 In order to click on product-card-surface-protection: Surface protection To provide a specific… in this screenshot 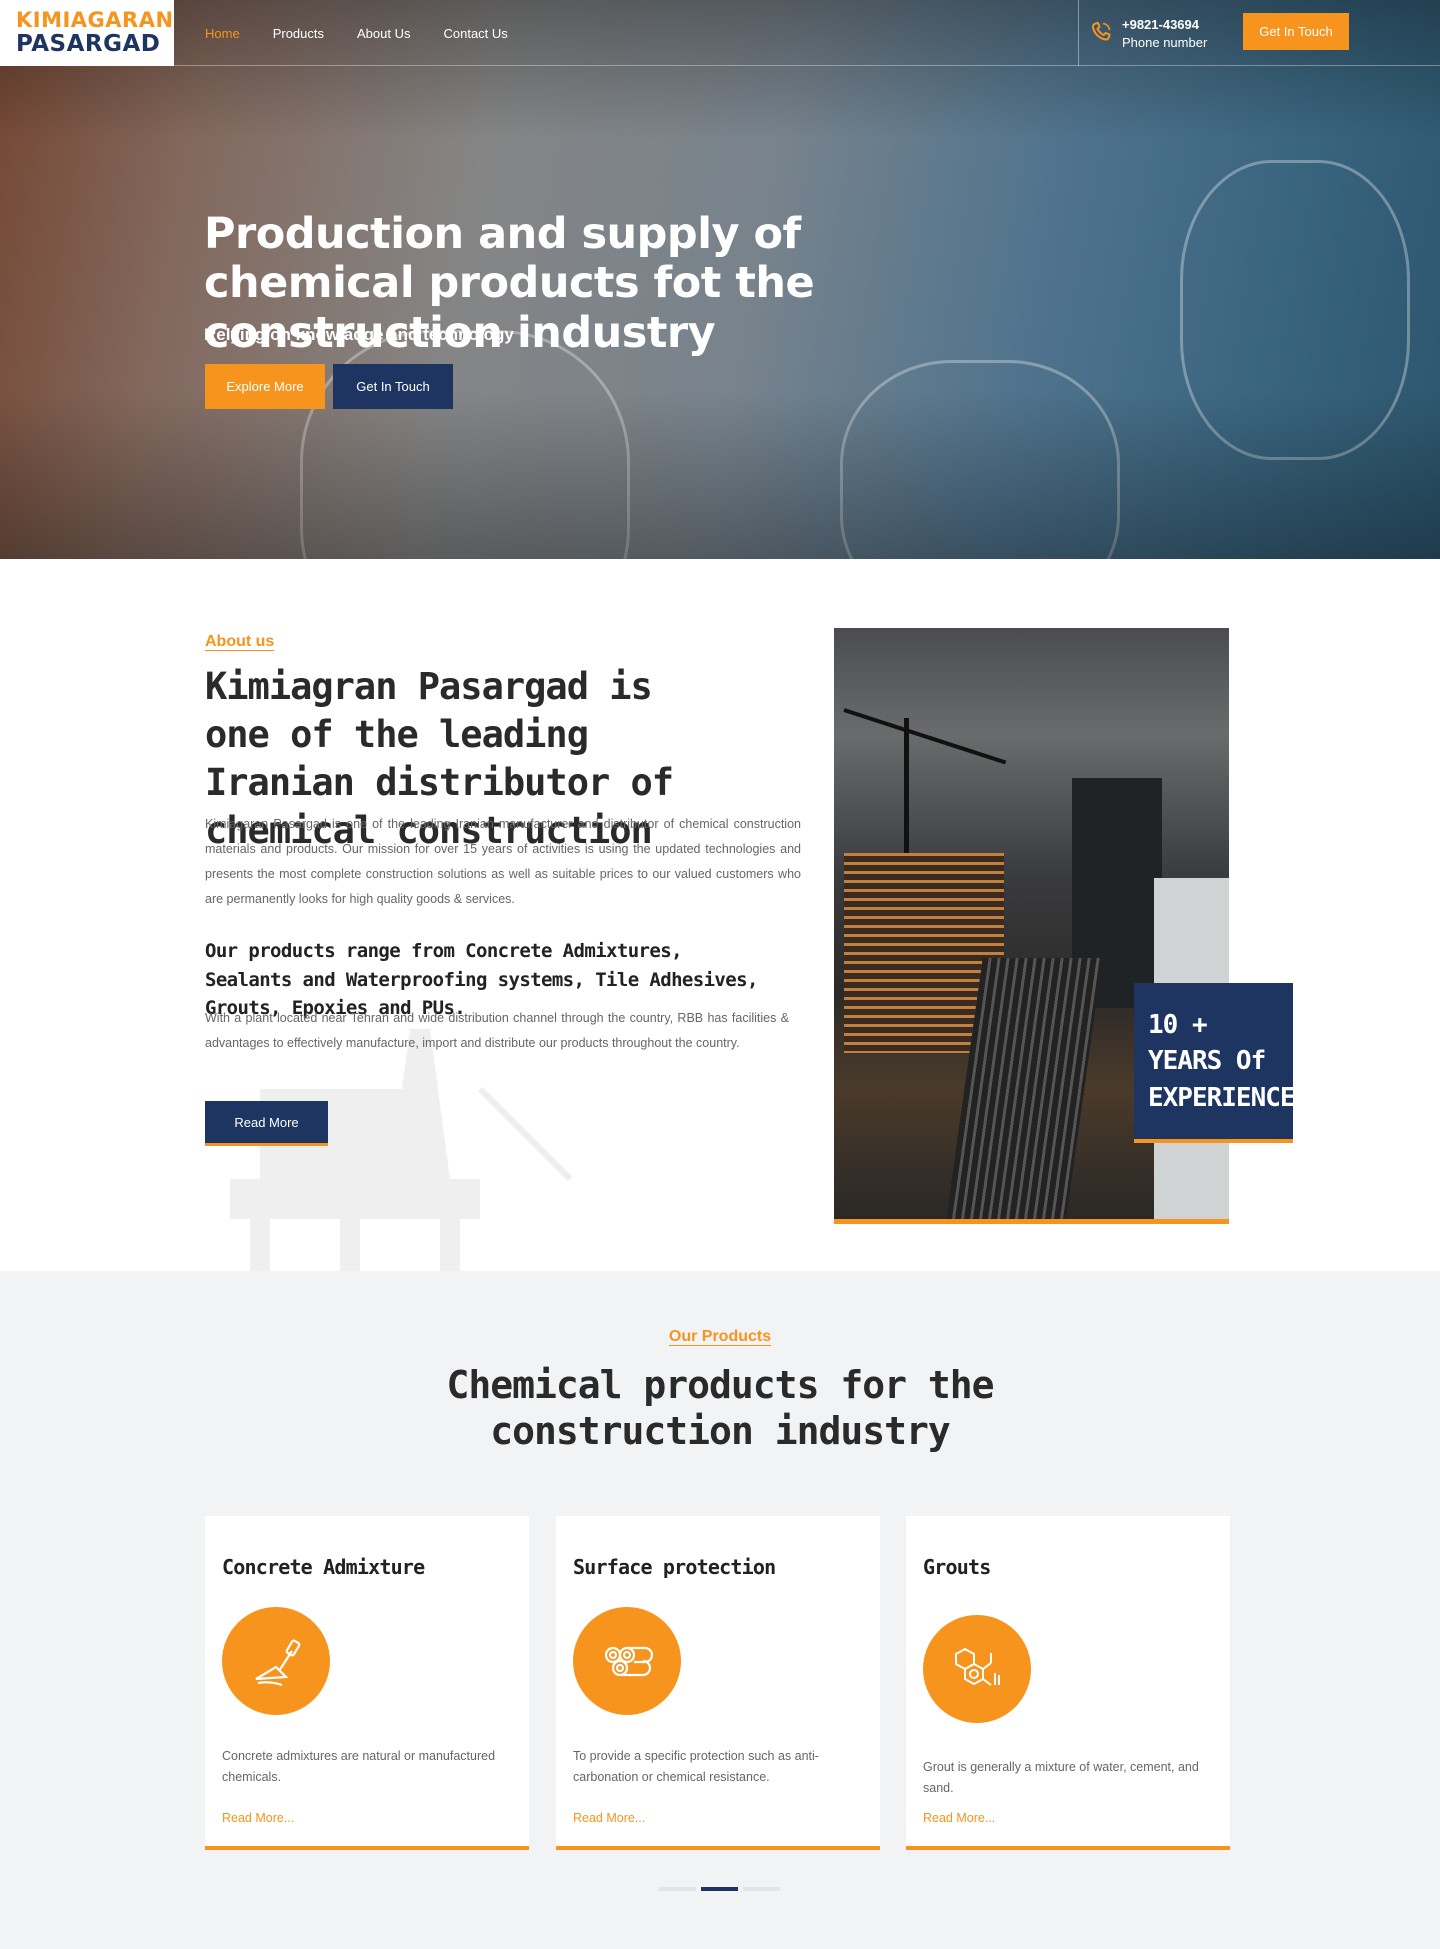, I will do `click(718, 1683)`.